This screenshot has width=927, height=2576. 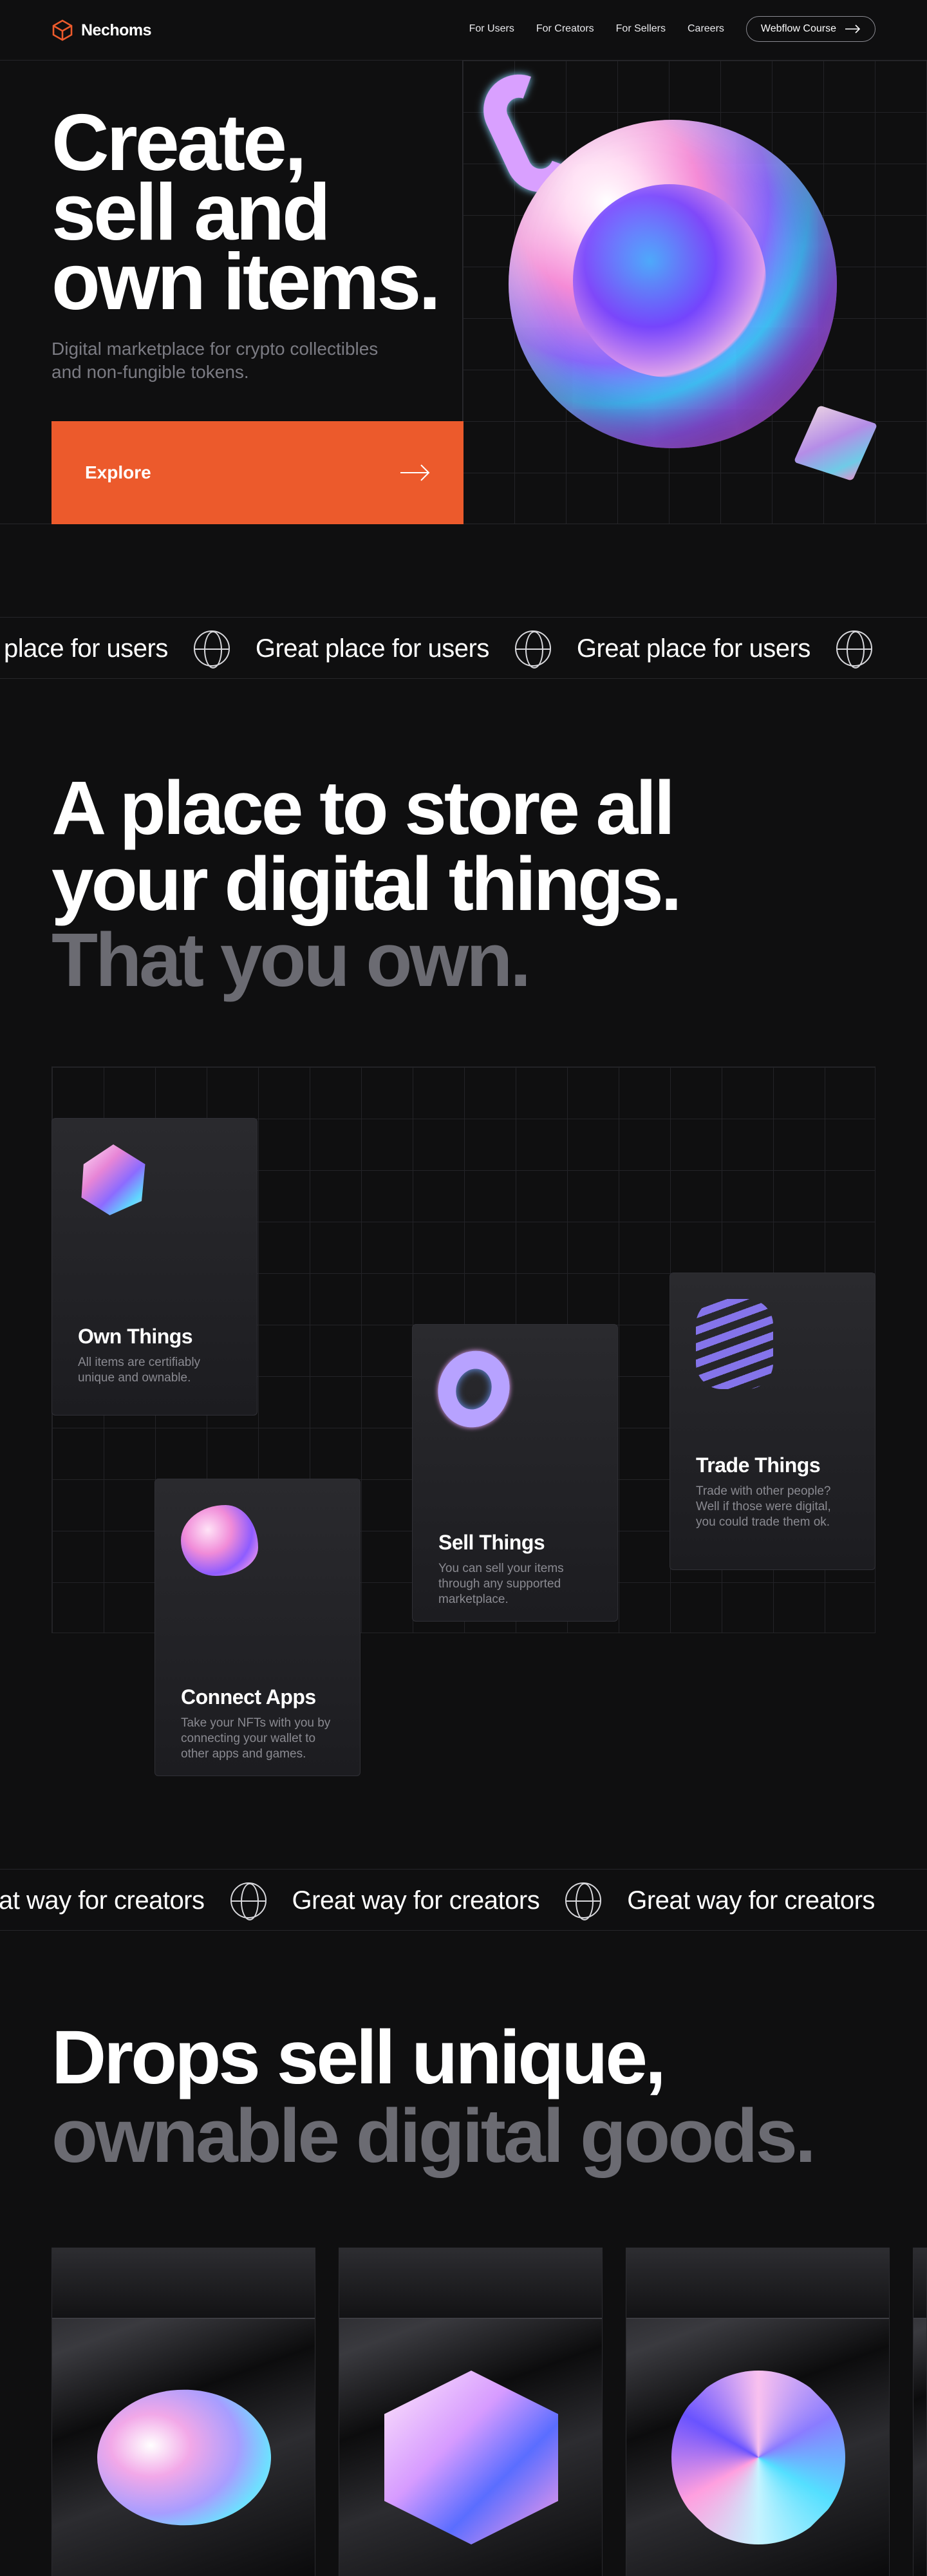 I want to click on donut-icon, so click(x=474, y=1389).